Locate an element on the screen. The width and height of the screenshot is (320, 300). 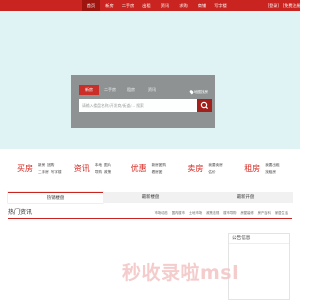
listing-tabs: 热销楼盘 最新楼盘 最新开盘 is located at coordinates (150, 197).